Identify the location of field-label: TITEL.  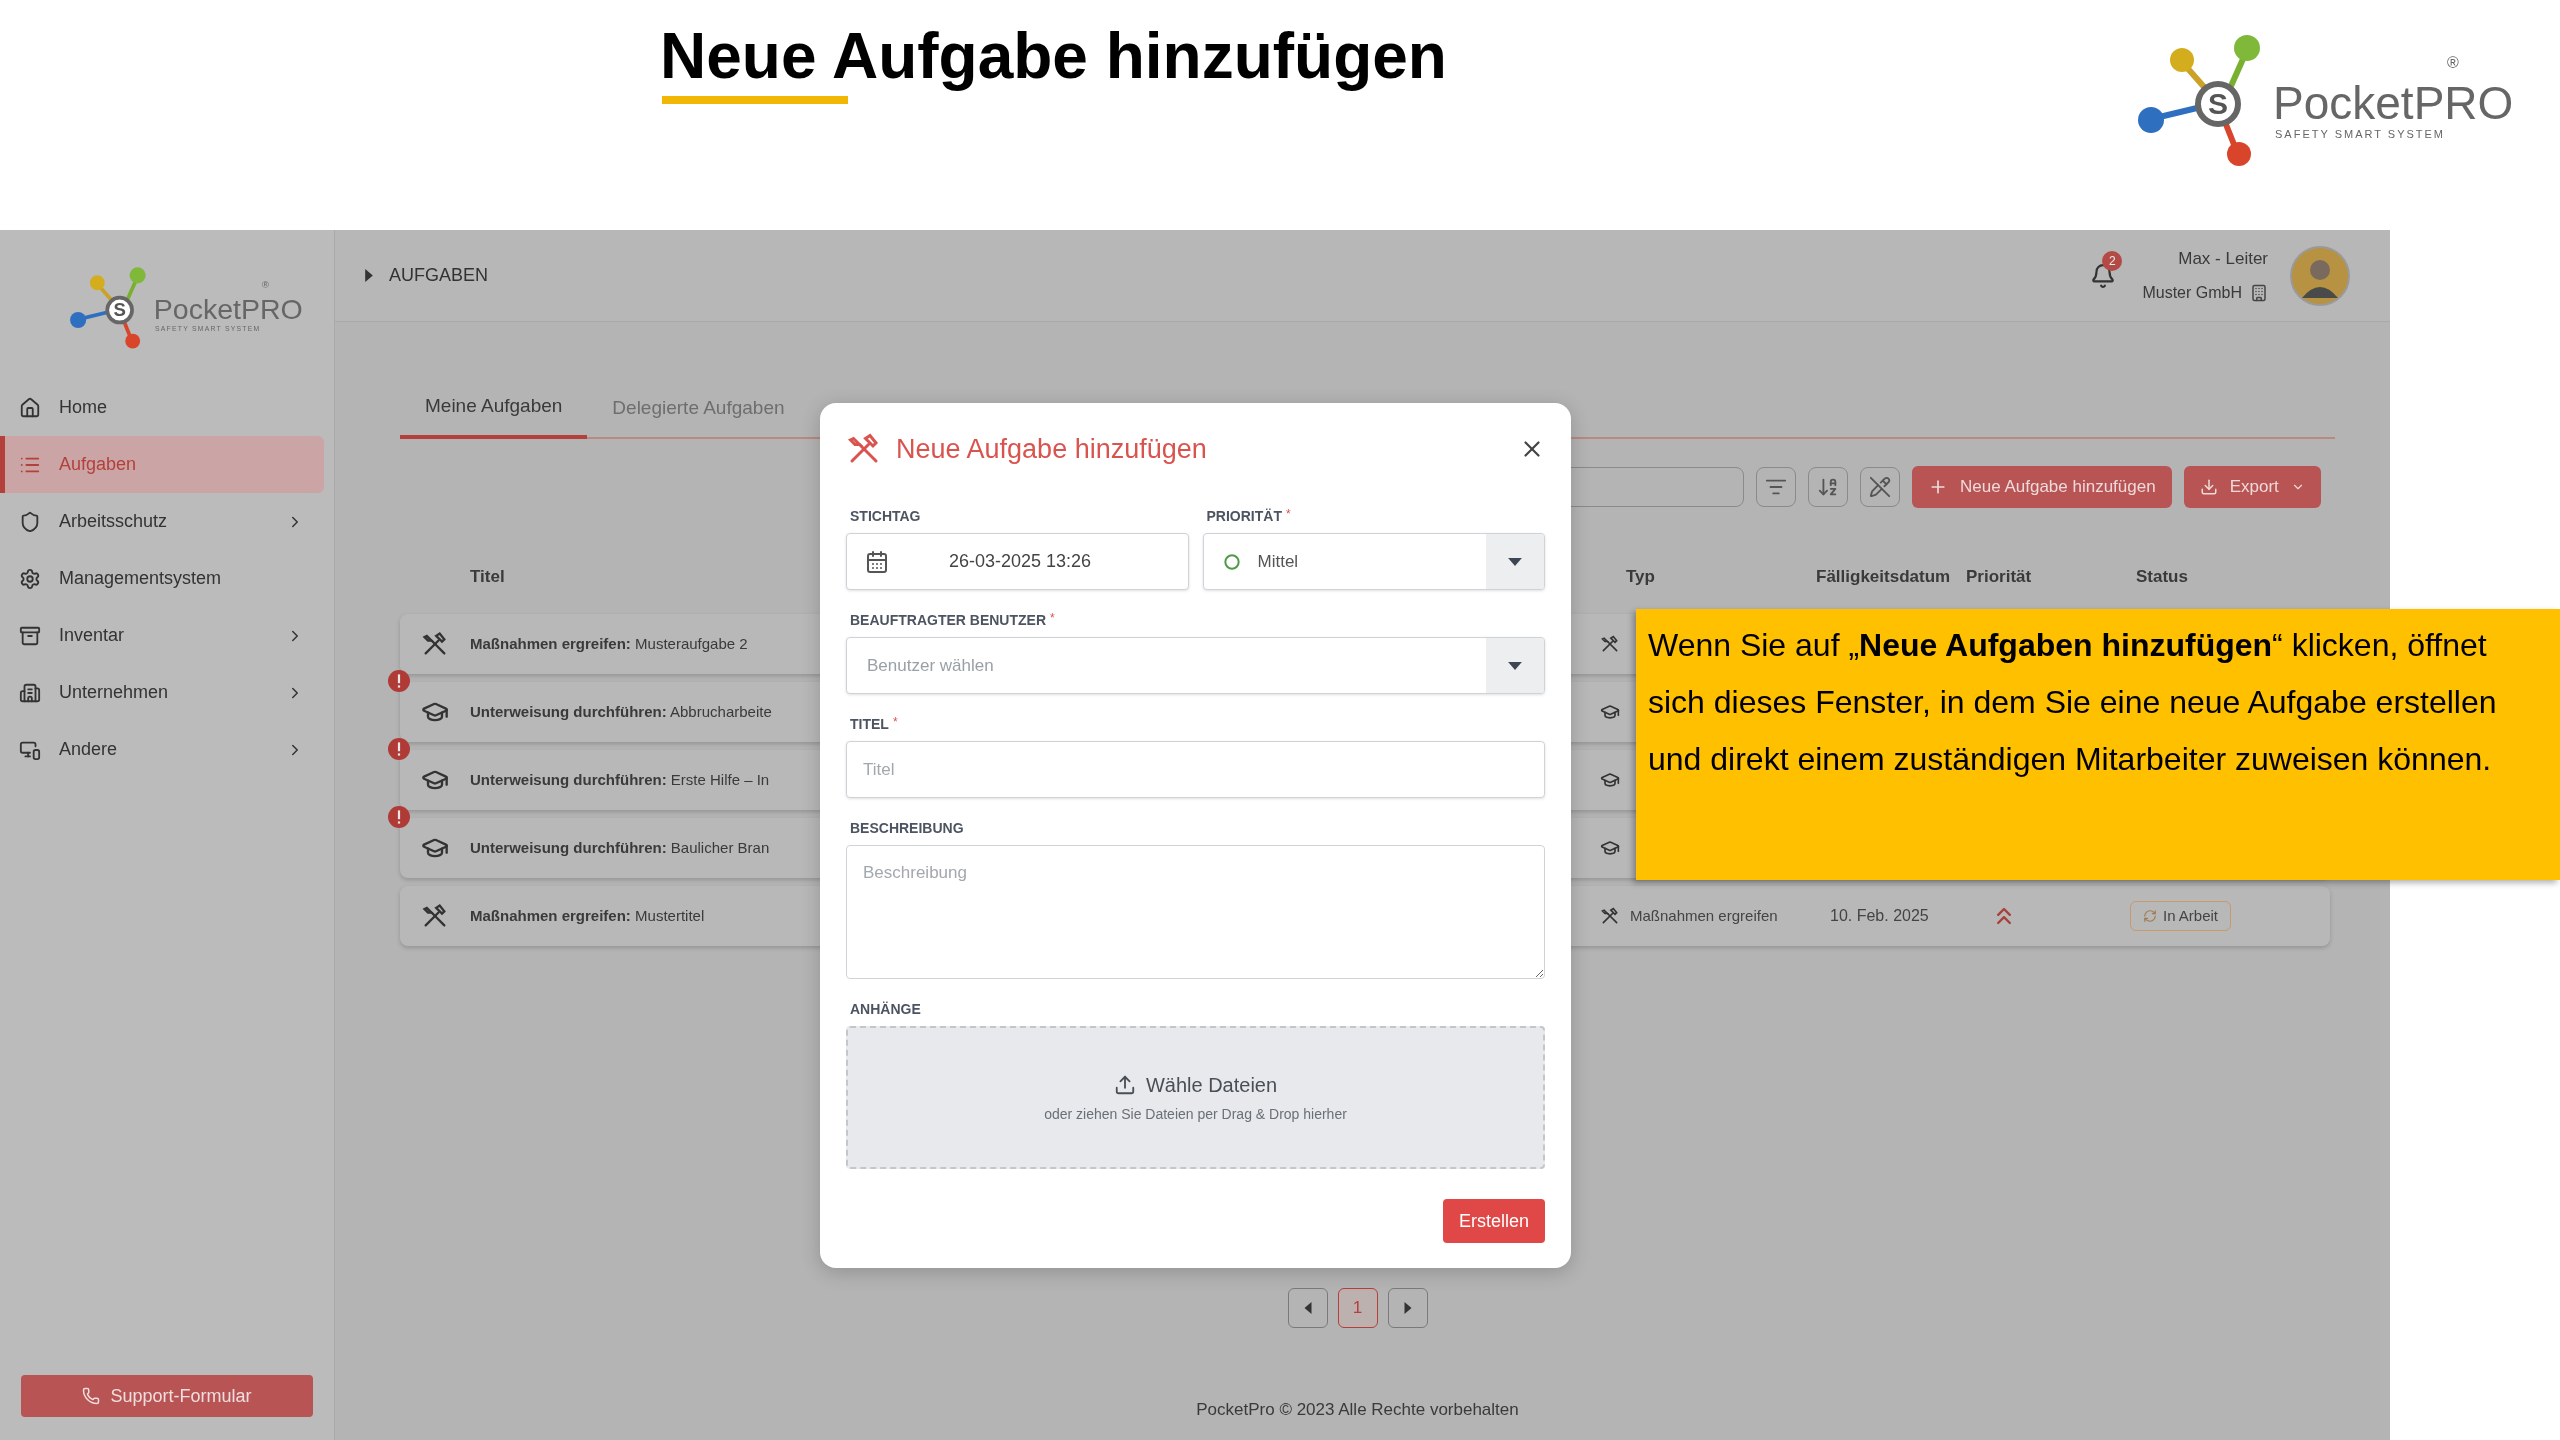
(869, 724).